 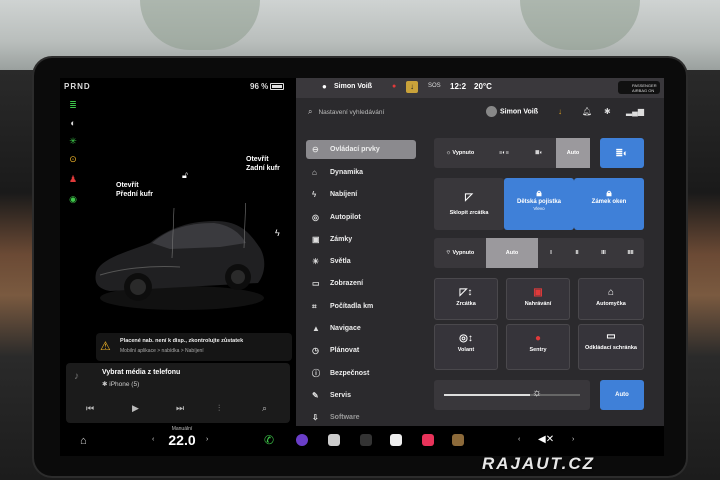 What do you see at coordinates (316, 284) in the screenshot?
I see `display-icon: ▭` at bounding box center [316, 284].